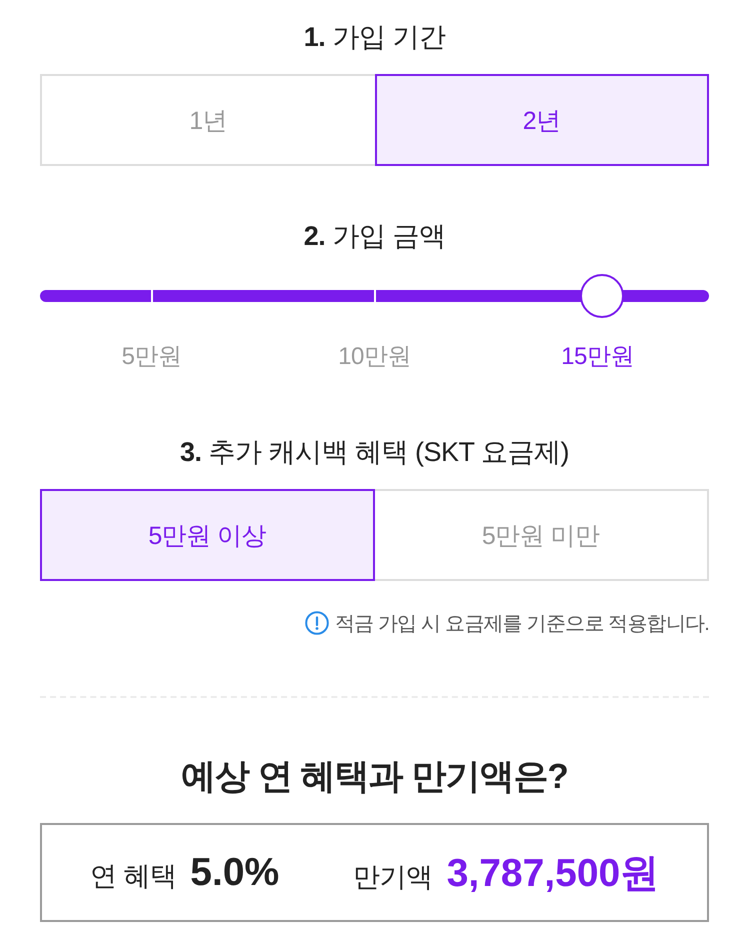 Image resolution: width=747 pixels, height=933 pixels. What do you see at coordinates (374, 357) in the screenshot?
I see `amount-label: 10만원` at bounding box center [374, 357].